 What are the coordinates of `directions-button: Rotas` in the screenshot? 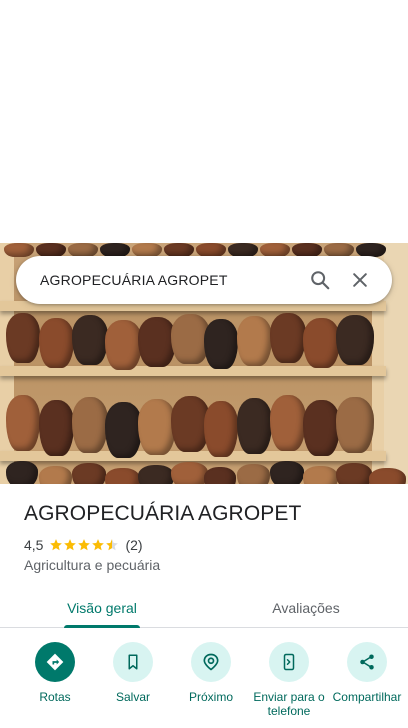 It's located at (55, 681).